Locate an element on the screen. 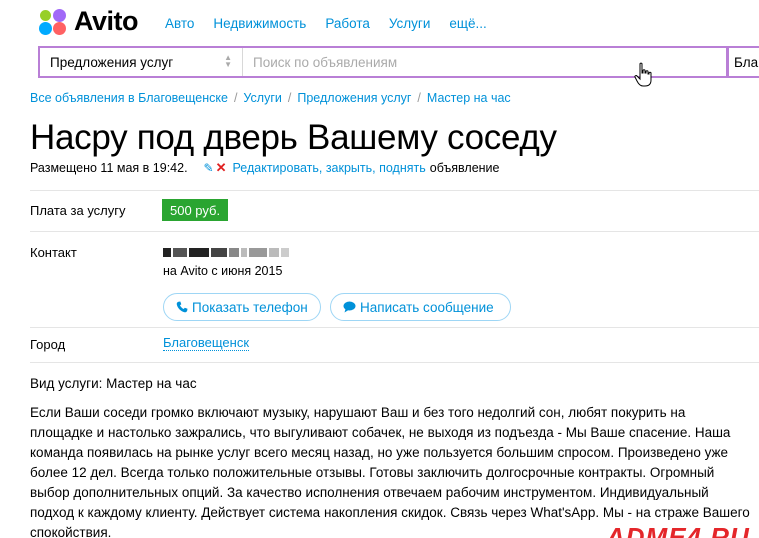  price-badge: 500 руб. is located at coordinates (195, 210).